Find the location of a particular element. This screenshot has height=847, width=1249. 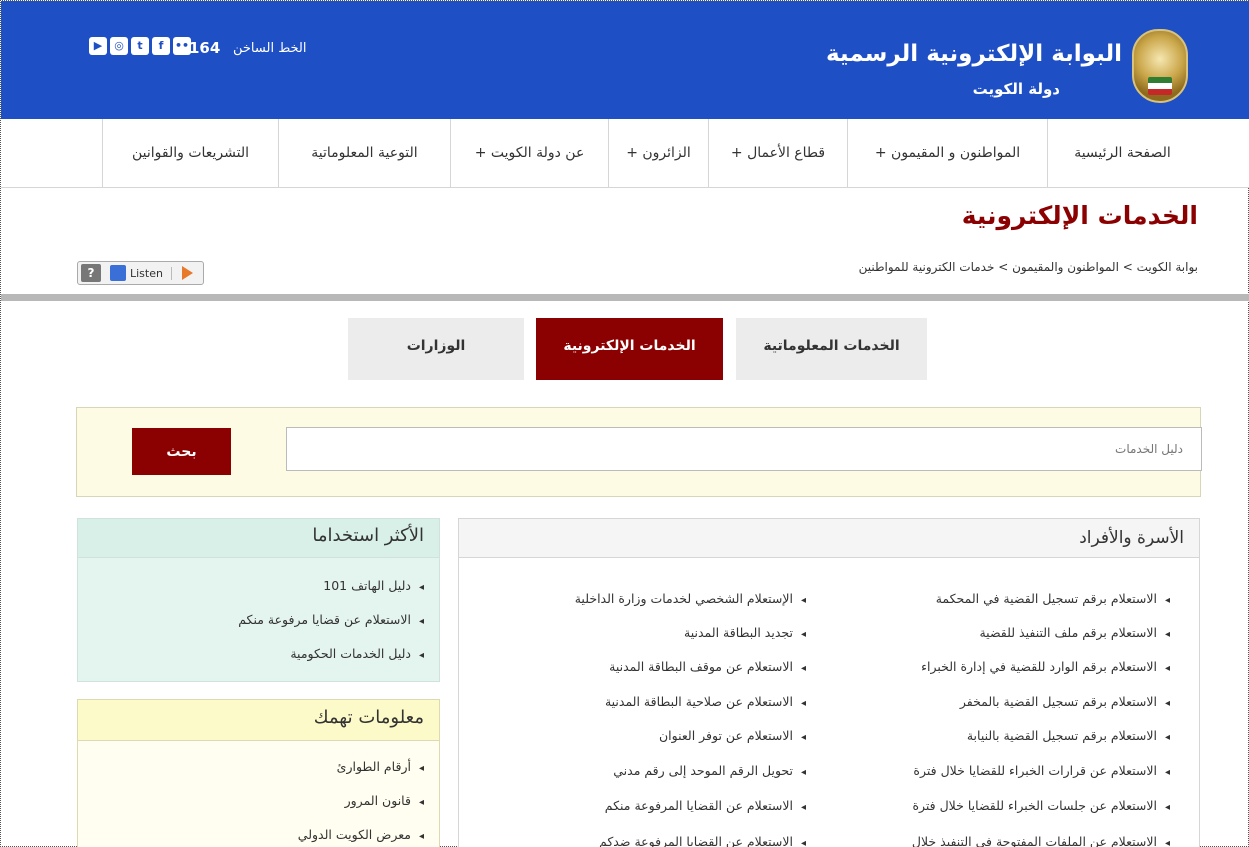

nav-item-visitors: الزائرون + is located at coordinates (658, 153).